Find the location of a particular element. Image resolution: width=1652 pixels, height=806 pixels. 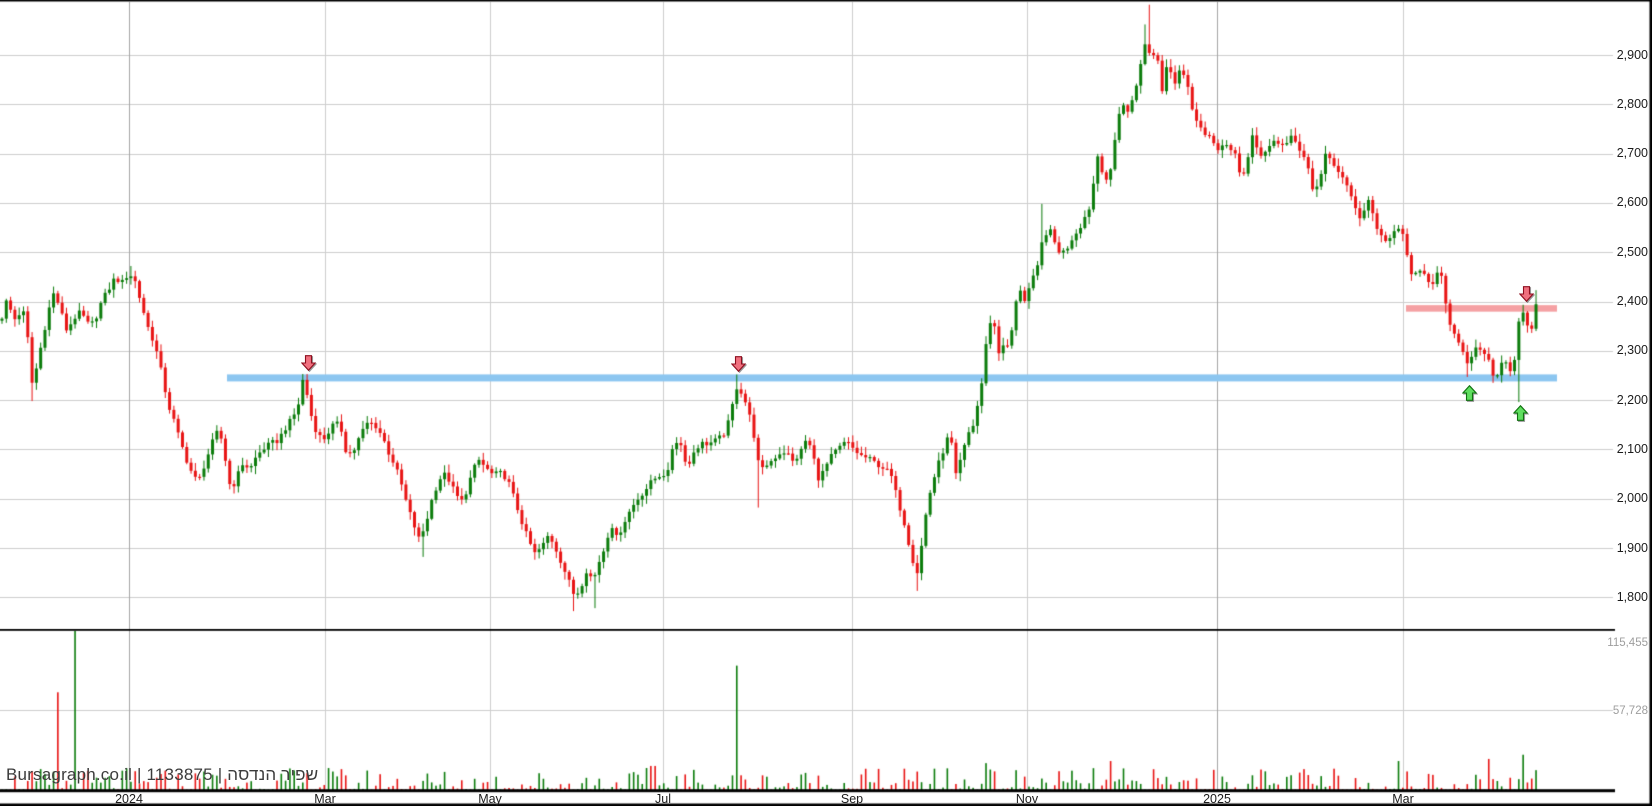

month-tick-label: Sep is located at coordinates (852, 799).